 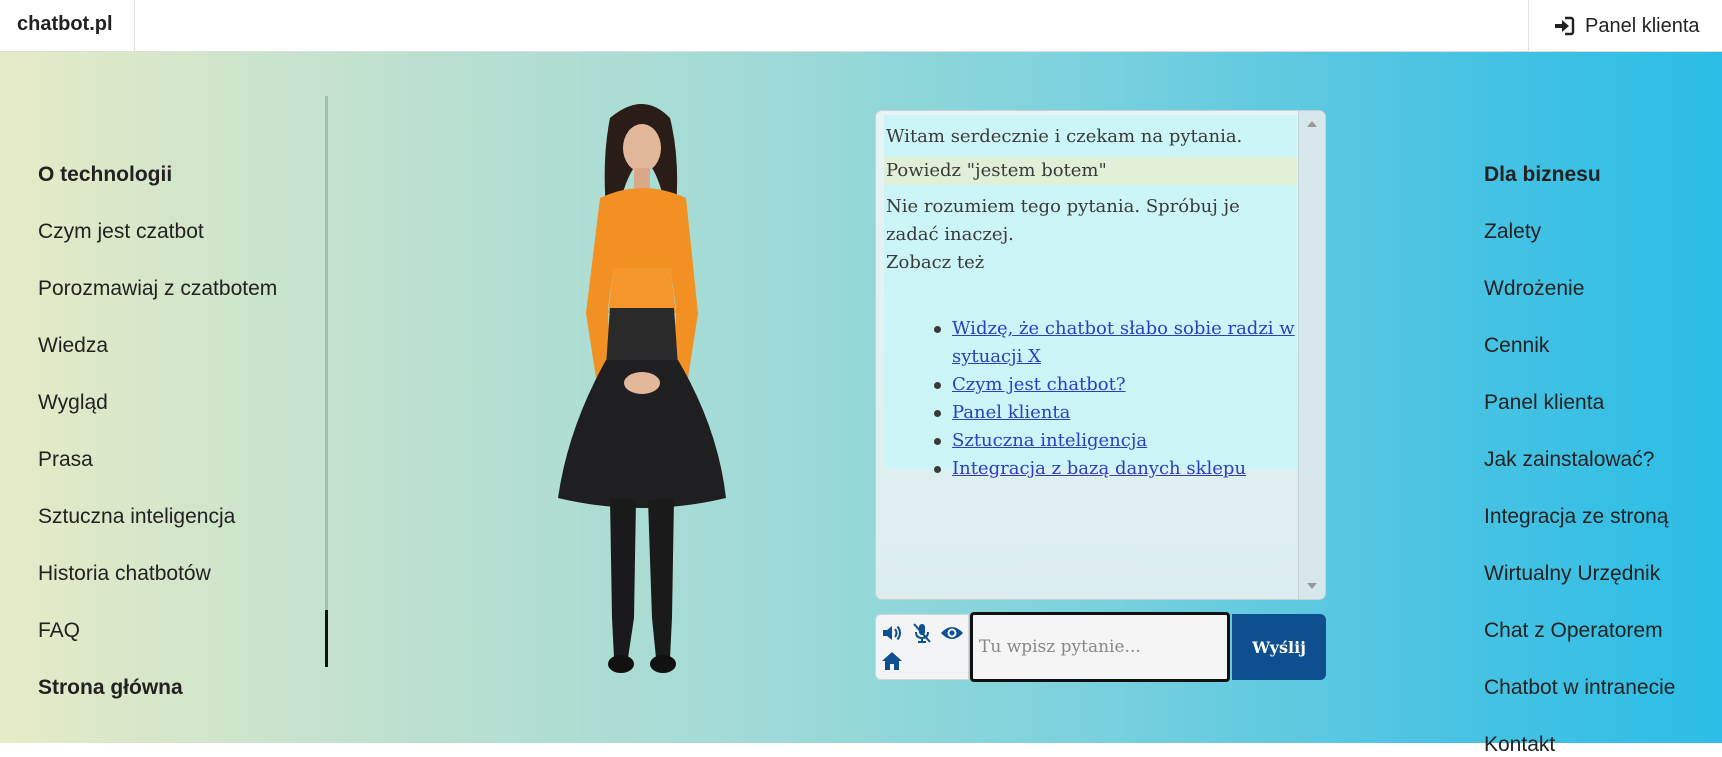 I want to click on user-message: Powiedz "jestem botem", so click(x=1090, y=171).